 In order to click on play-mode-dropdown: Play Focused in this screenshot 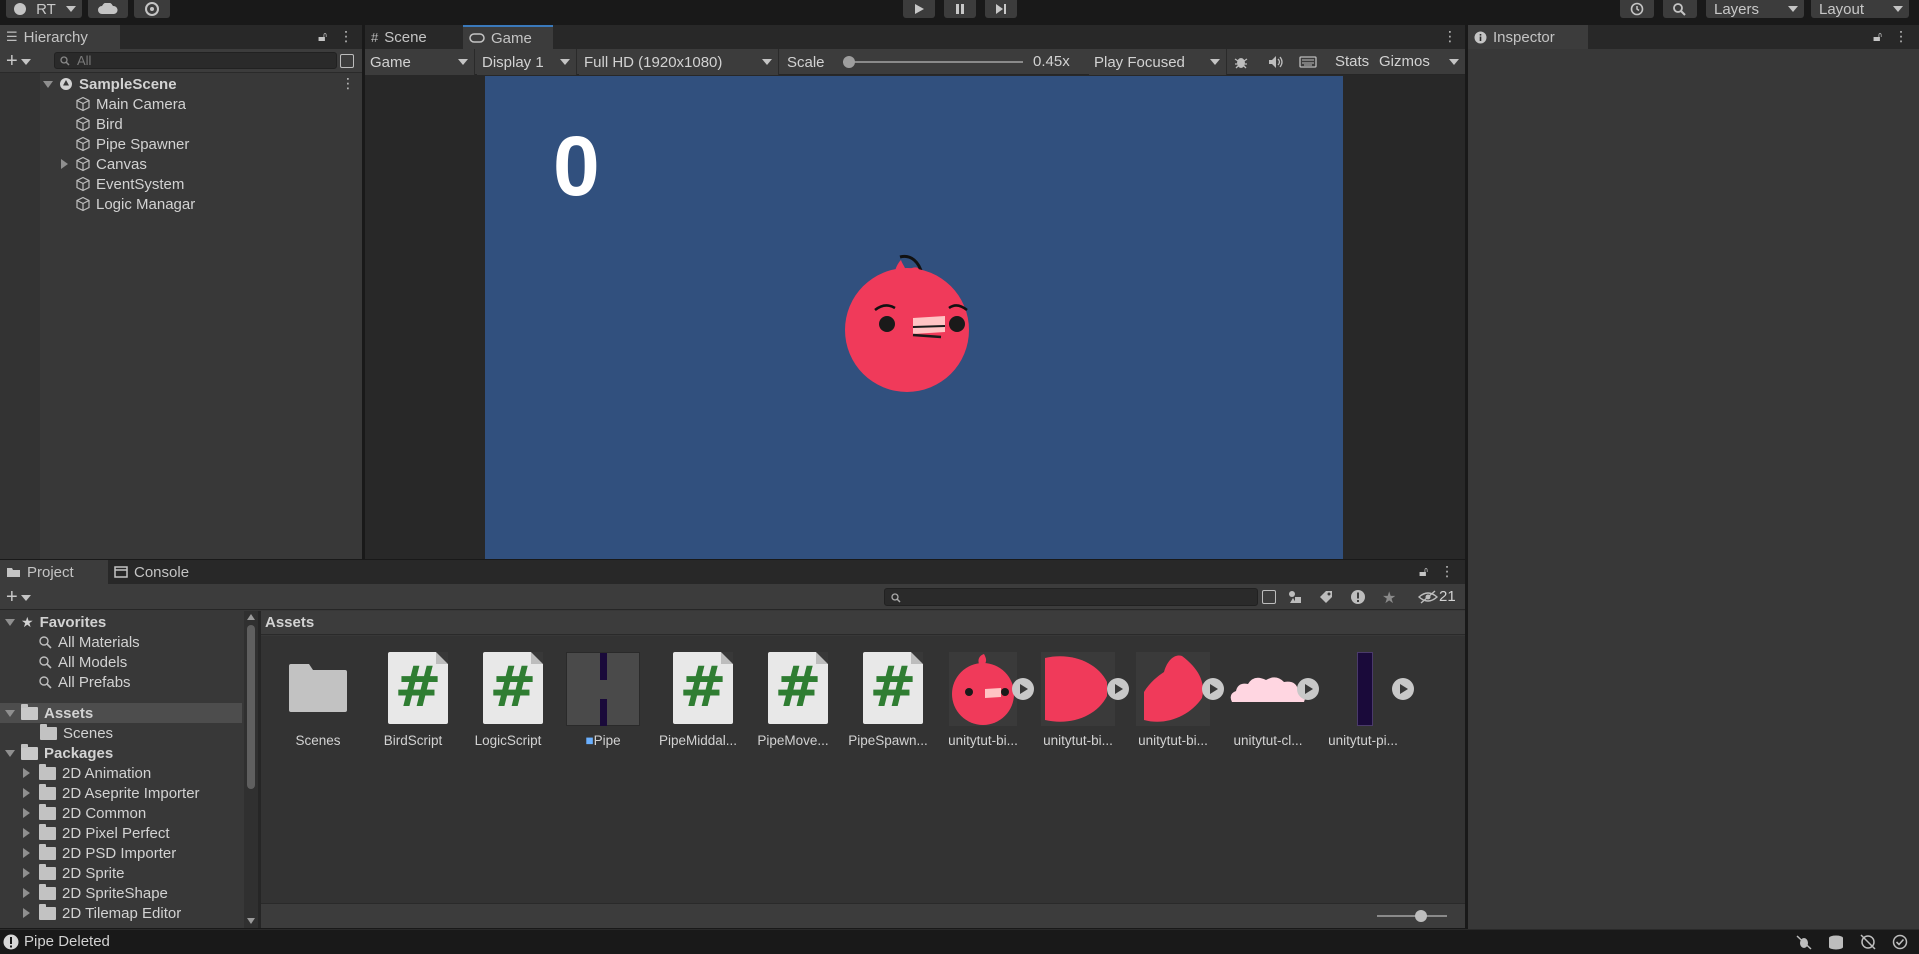, I will do `click(1158, 62)`.